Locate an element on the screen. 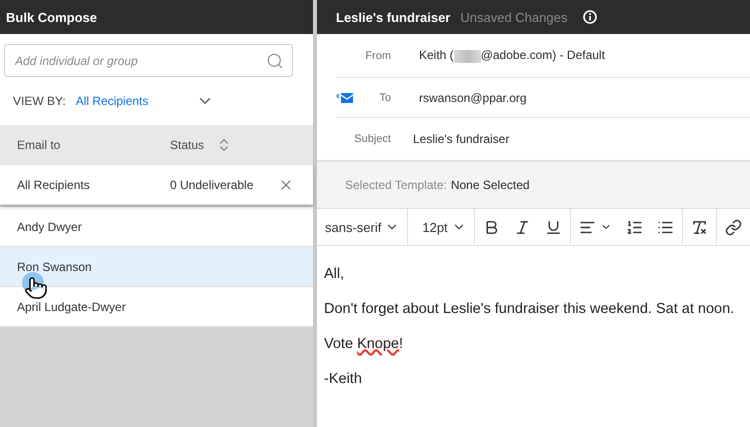  view-by-label: VIEW BY: is located at coordinates (39, 101).